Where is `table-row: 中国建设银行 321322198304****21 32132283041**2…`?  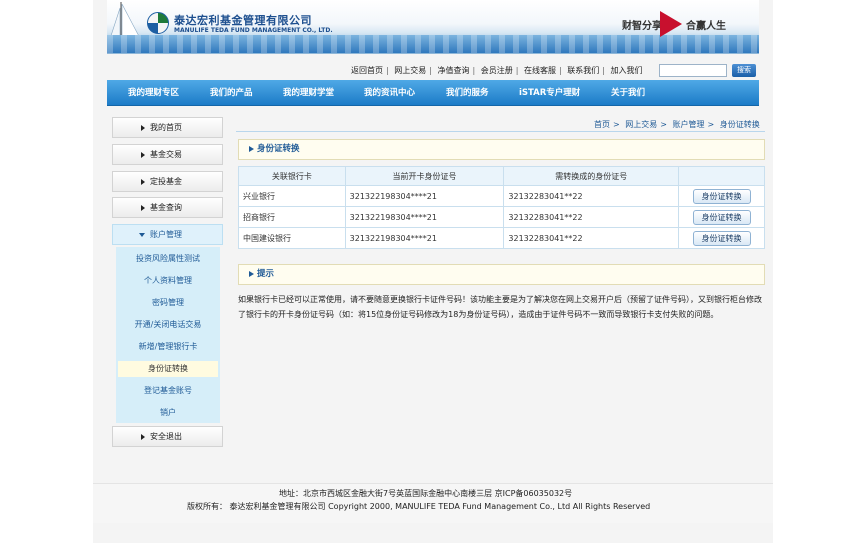
table-row: 中国建设银行 321322198304****21 32132283041**2… is located at coordinates (501, 238).